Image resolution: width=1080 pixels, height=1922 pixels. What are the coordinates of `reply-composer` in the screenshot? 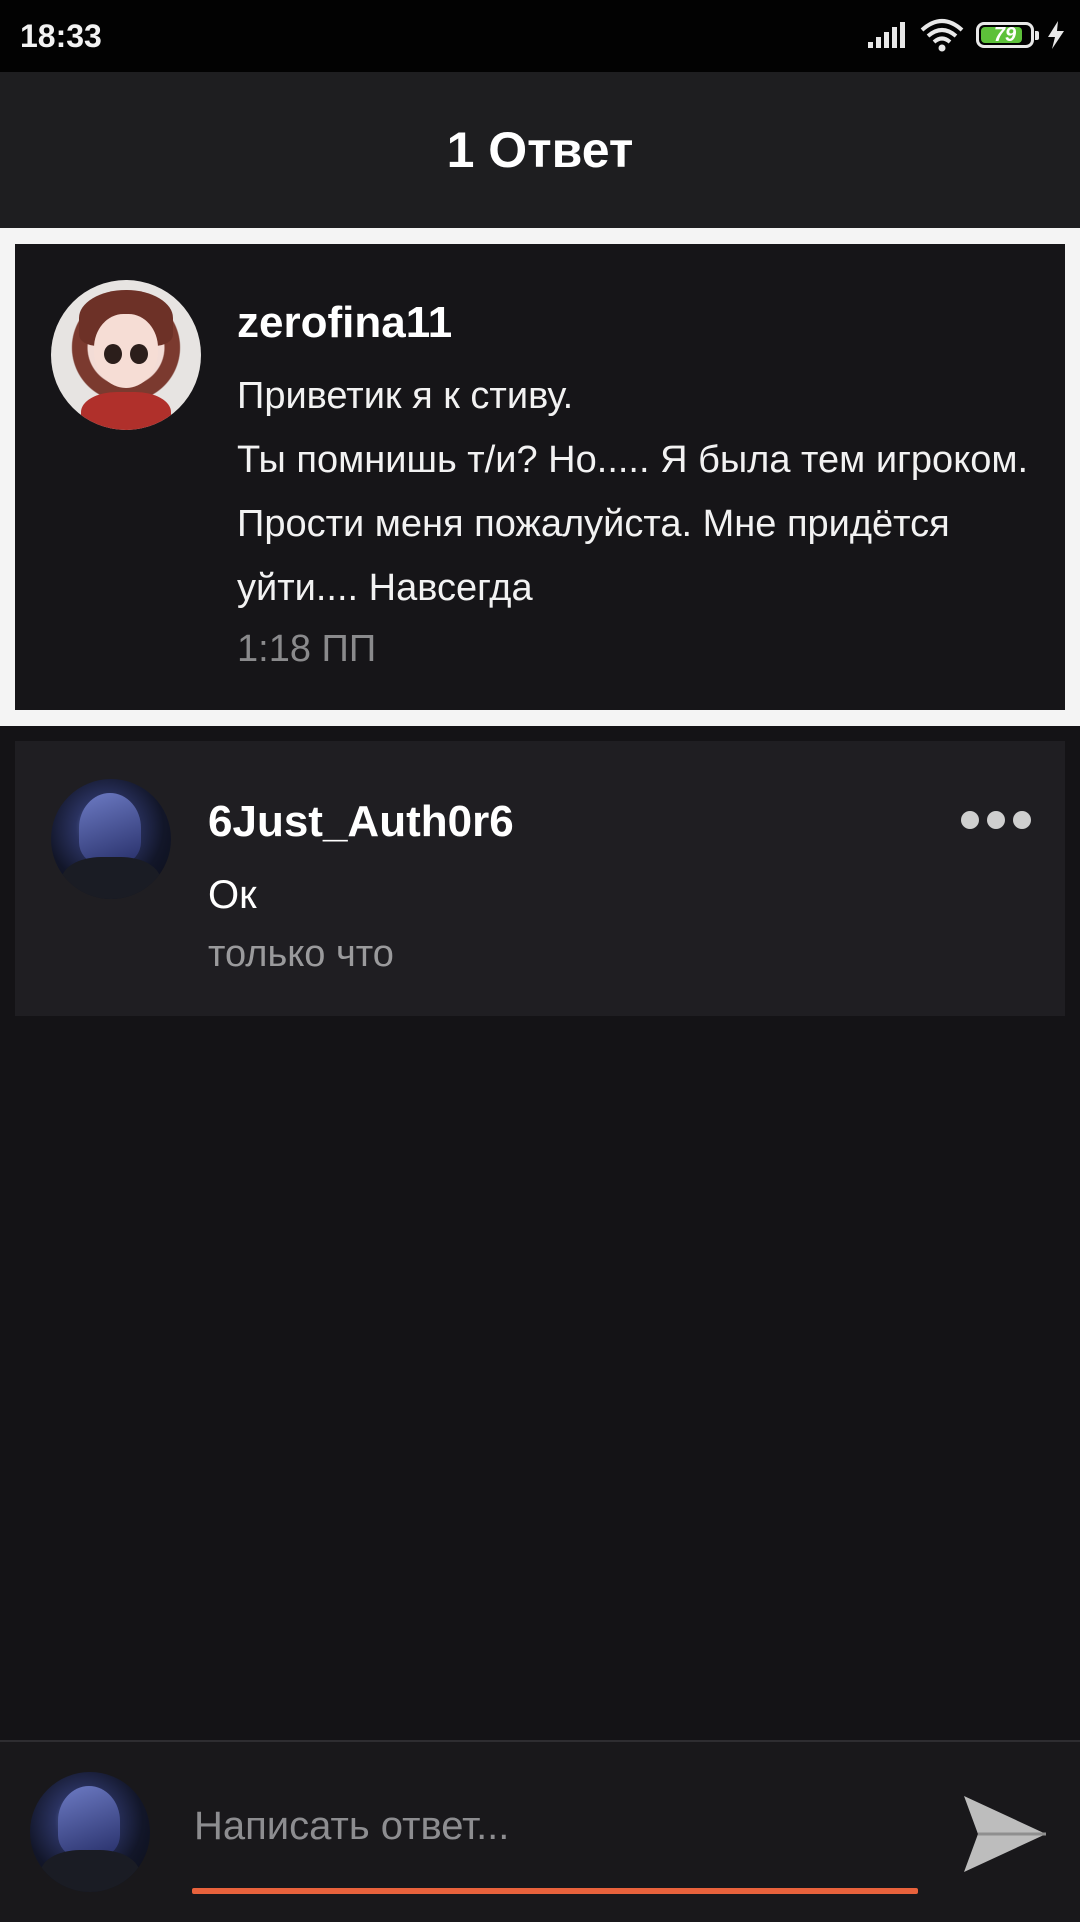 It's located at (540, 1831).